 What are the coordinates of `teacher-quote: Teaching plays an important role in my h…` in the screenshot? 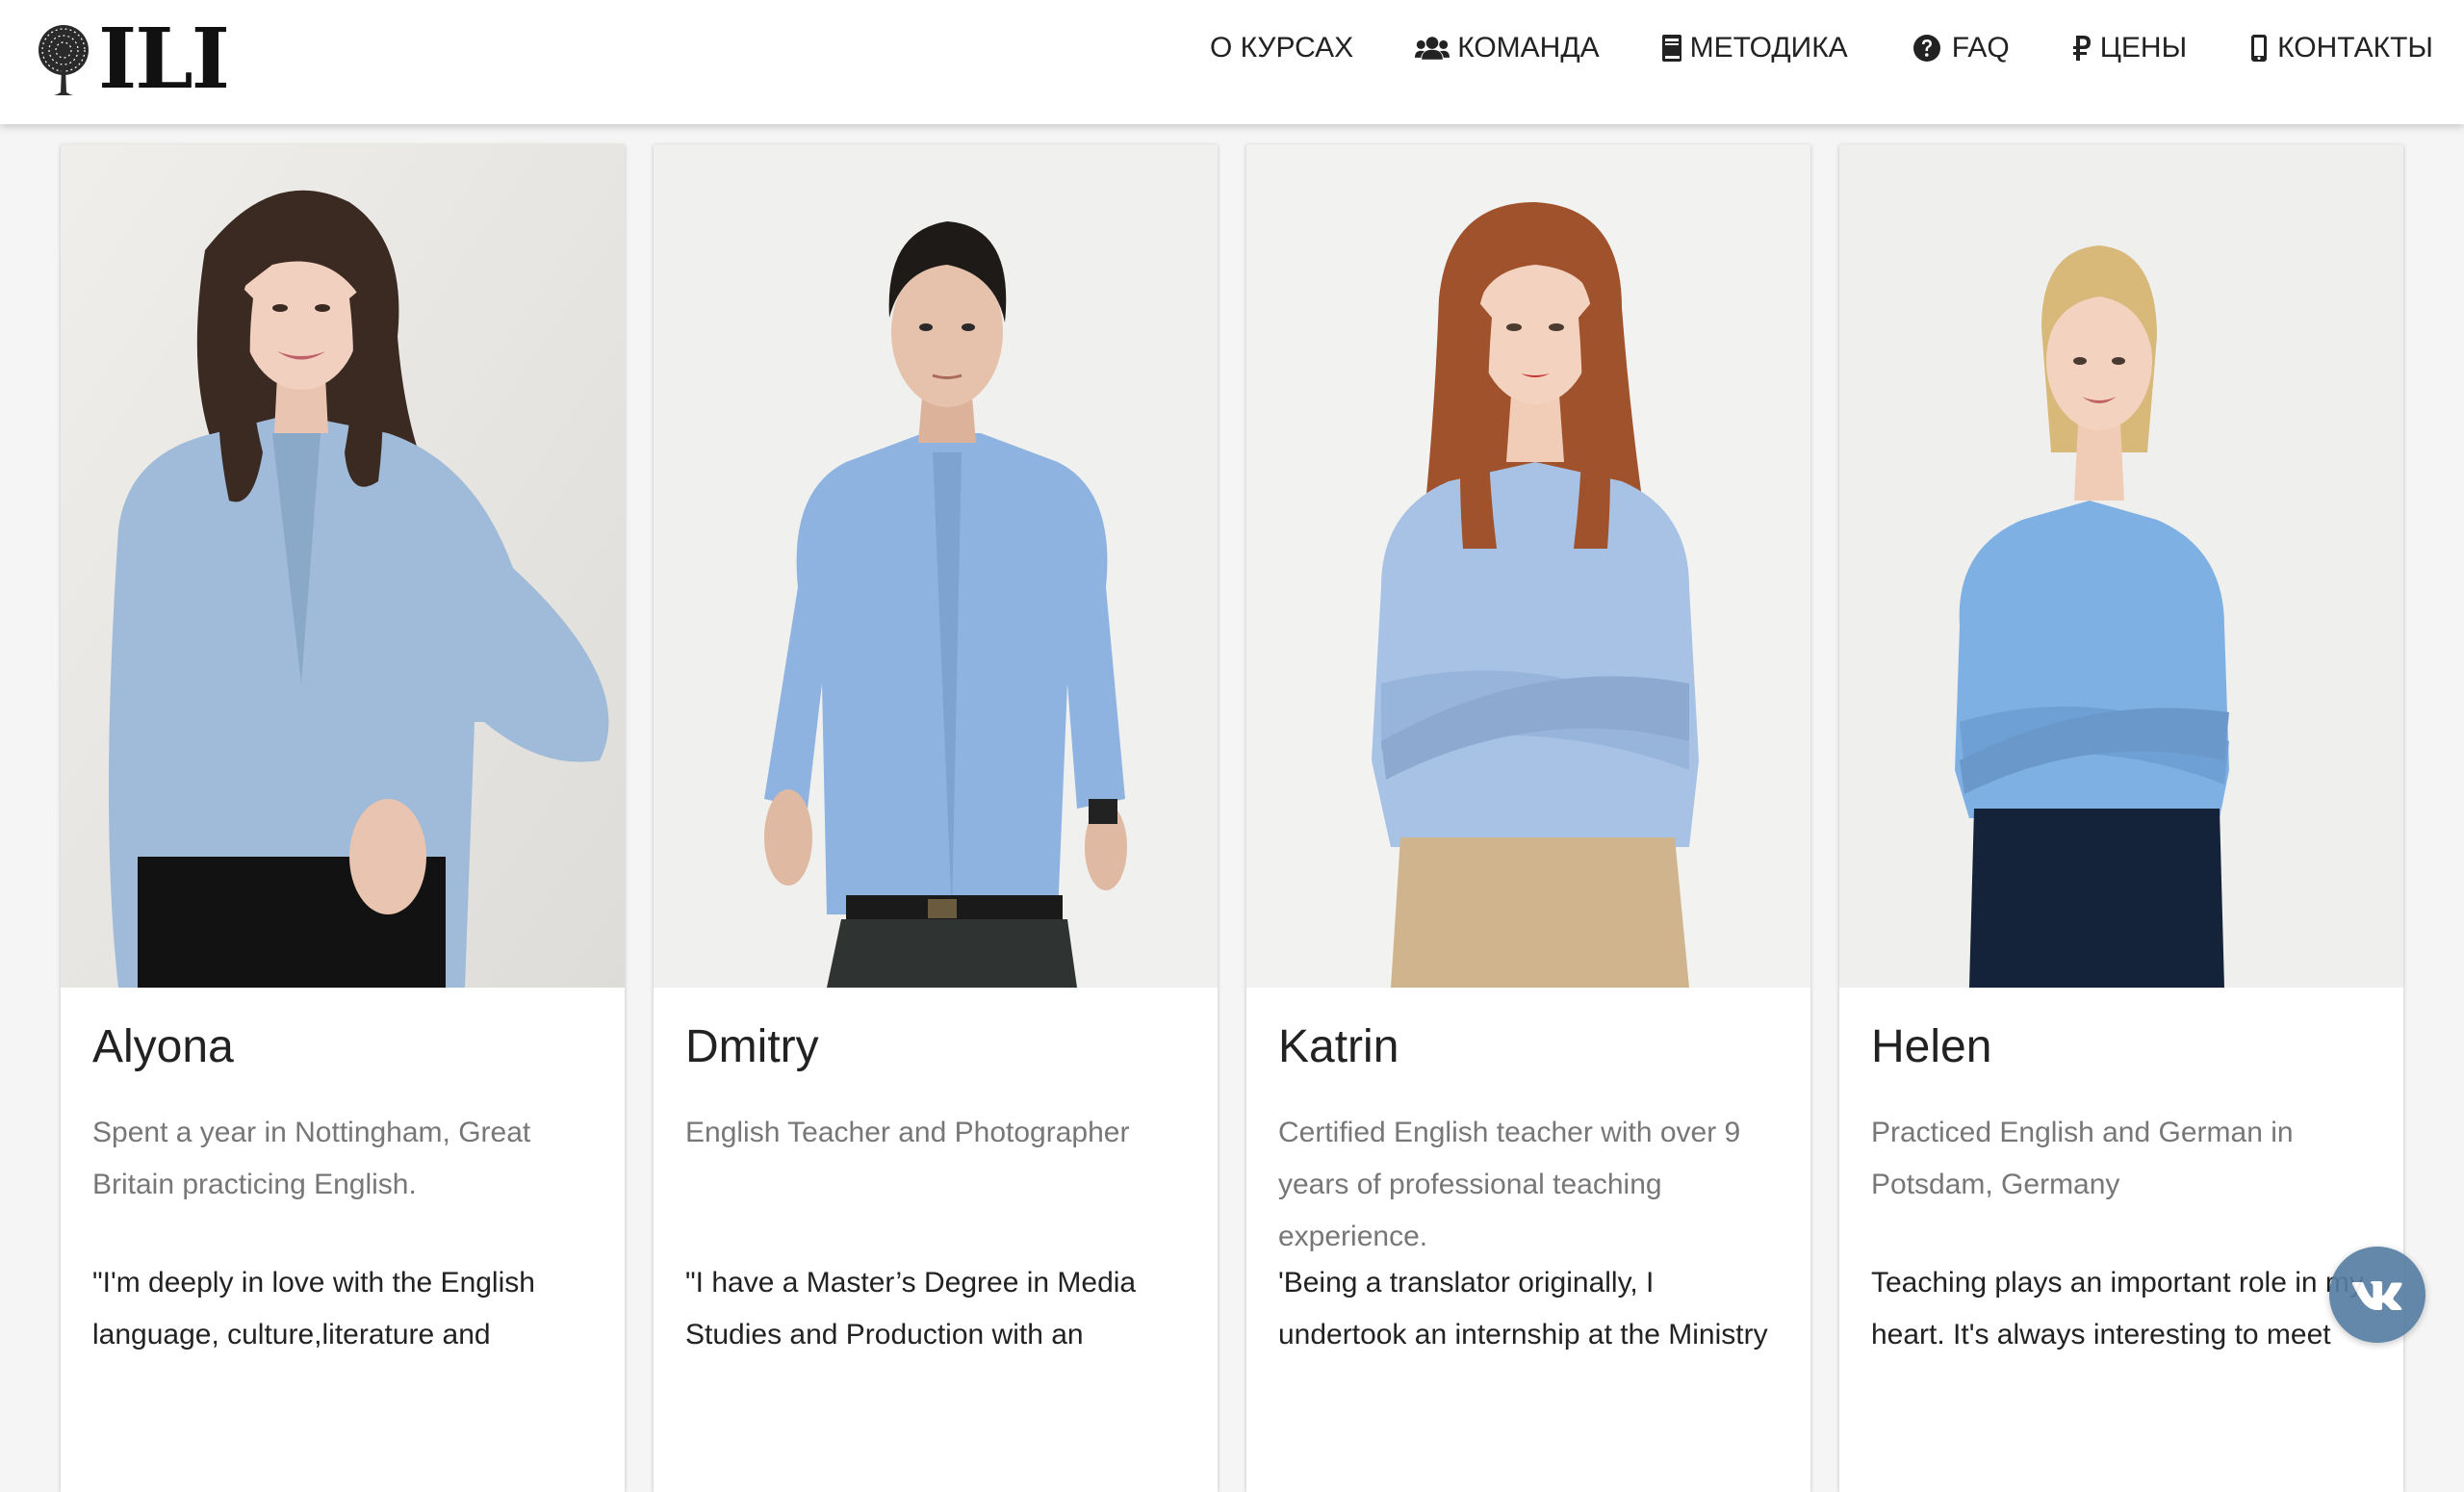 It's located at (2117, 1309).